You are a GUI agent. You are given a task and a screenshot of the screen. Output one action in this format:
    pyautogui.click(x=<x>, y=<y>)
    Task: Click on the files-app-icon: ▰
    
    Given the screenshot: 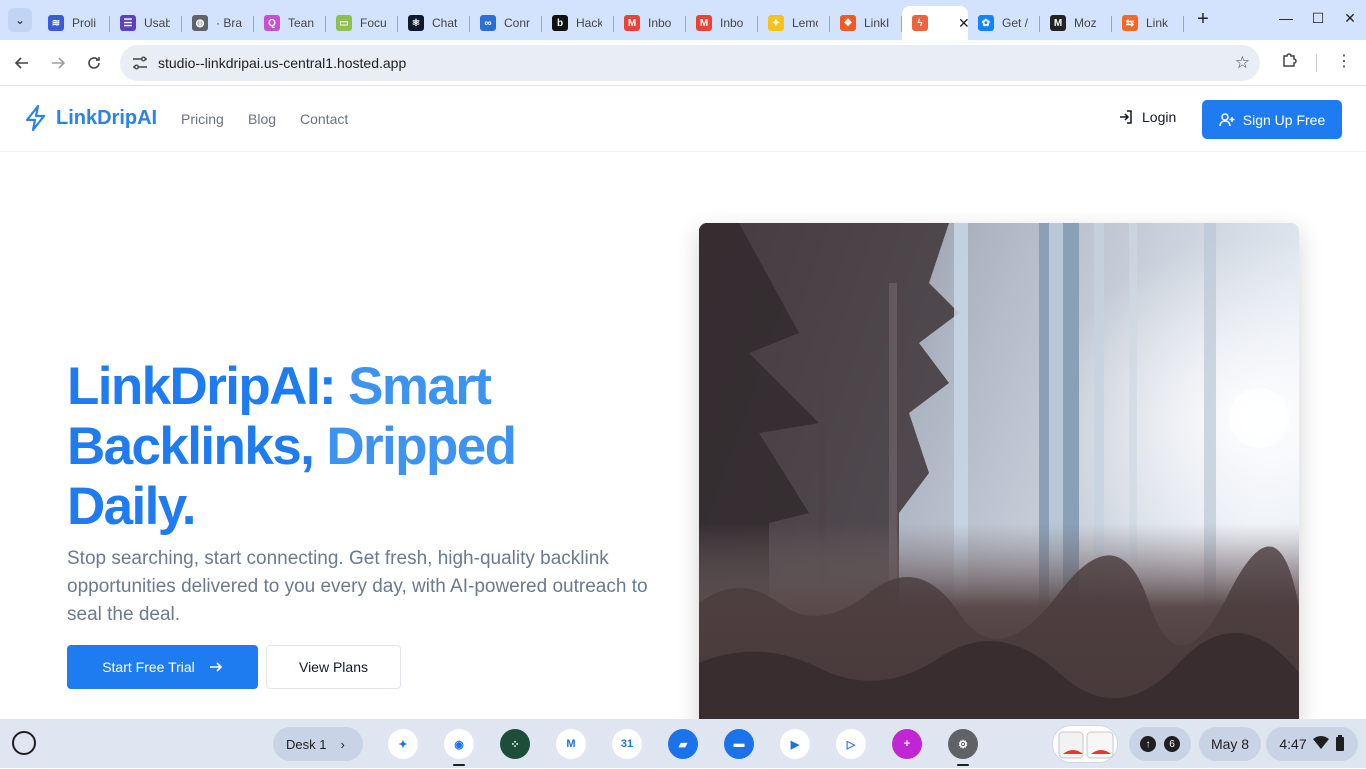 What is the action you would take?
    pyautogui.click(x=683, y=744)
    